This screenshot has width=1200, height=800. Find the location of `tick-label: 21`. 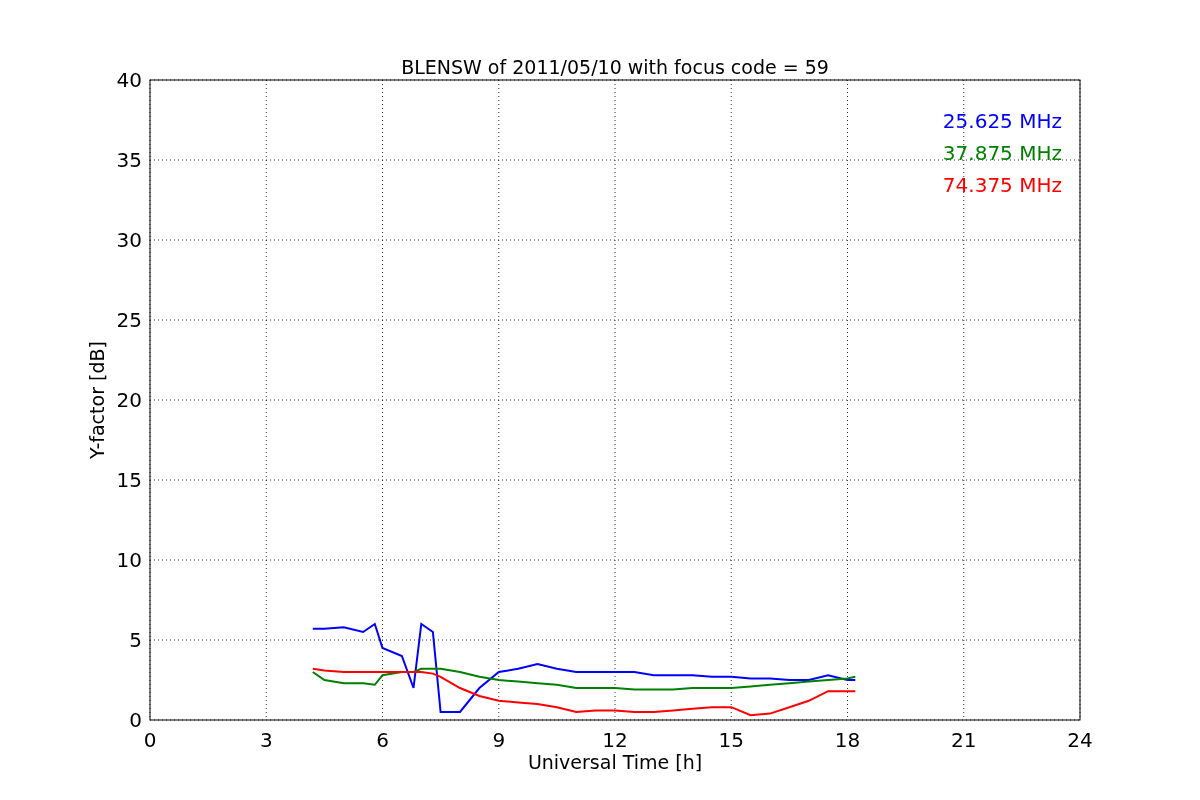

tick-label: 21 is located at coordinates (964, 740).